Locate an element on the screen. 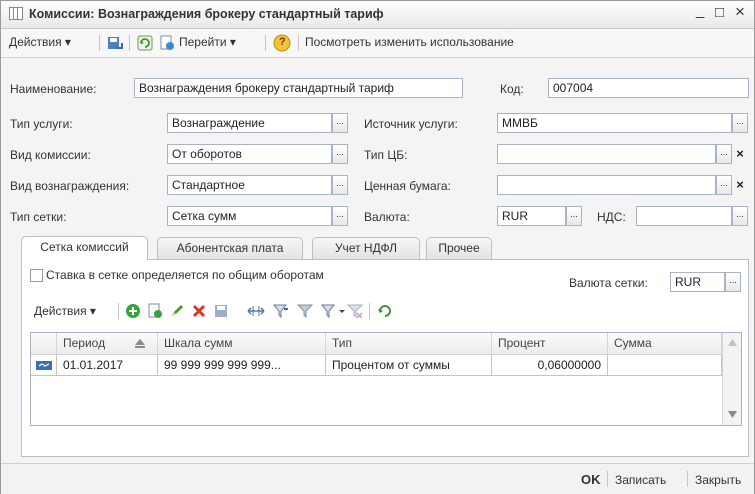  grid-currency-label: Валюта сетки: is located at coordinates (608, 283).